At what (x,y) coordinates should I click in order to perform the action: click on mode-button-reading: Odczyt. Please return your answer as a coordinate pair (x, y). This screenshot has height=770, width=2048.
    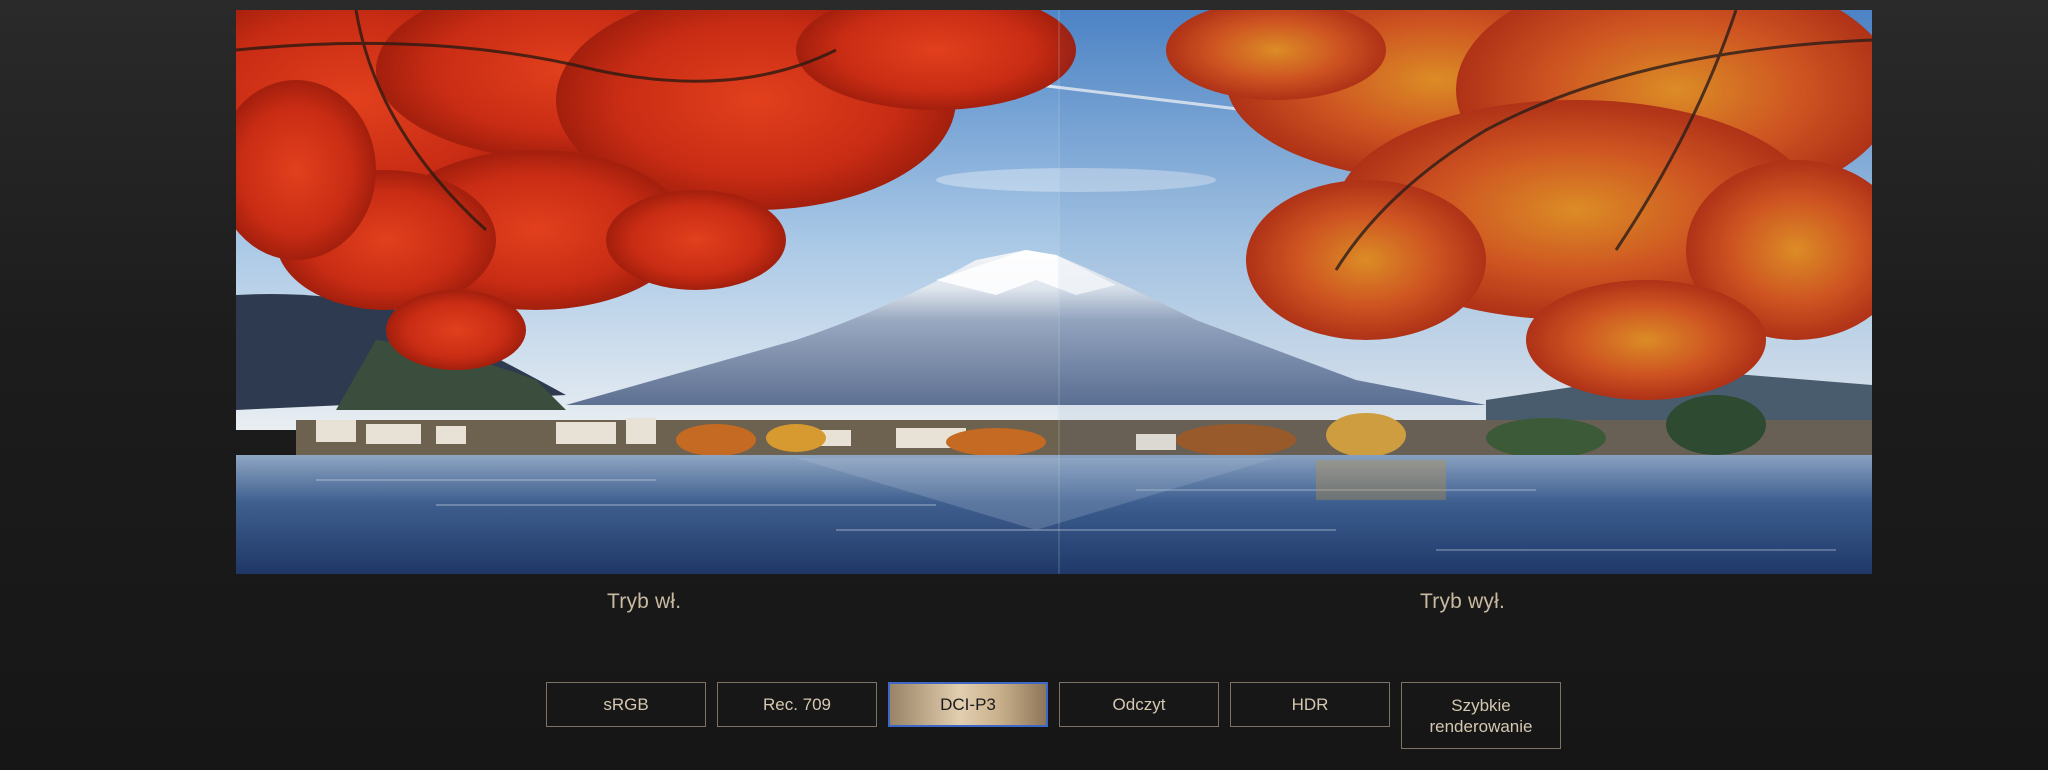
    Looking at the image, I should click on (1139, 704).